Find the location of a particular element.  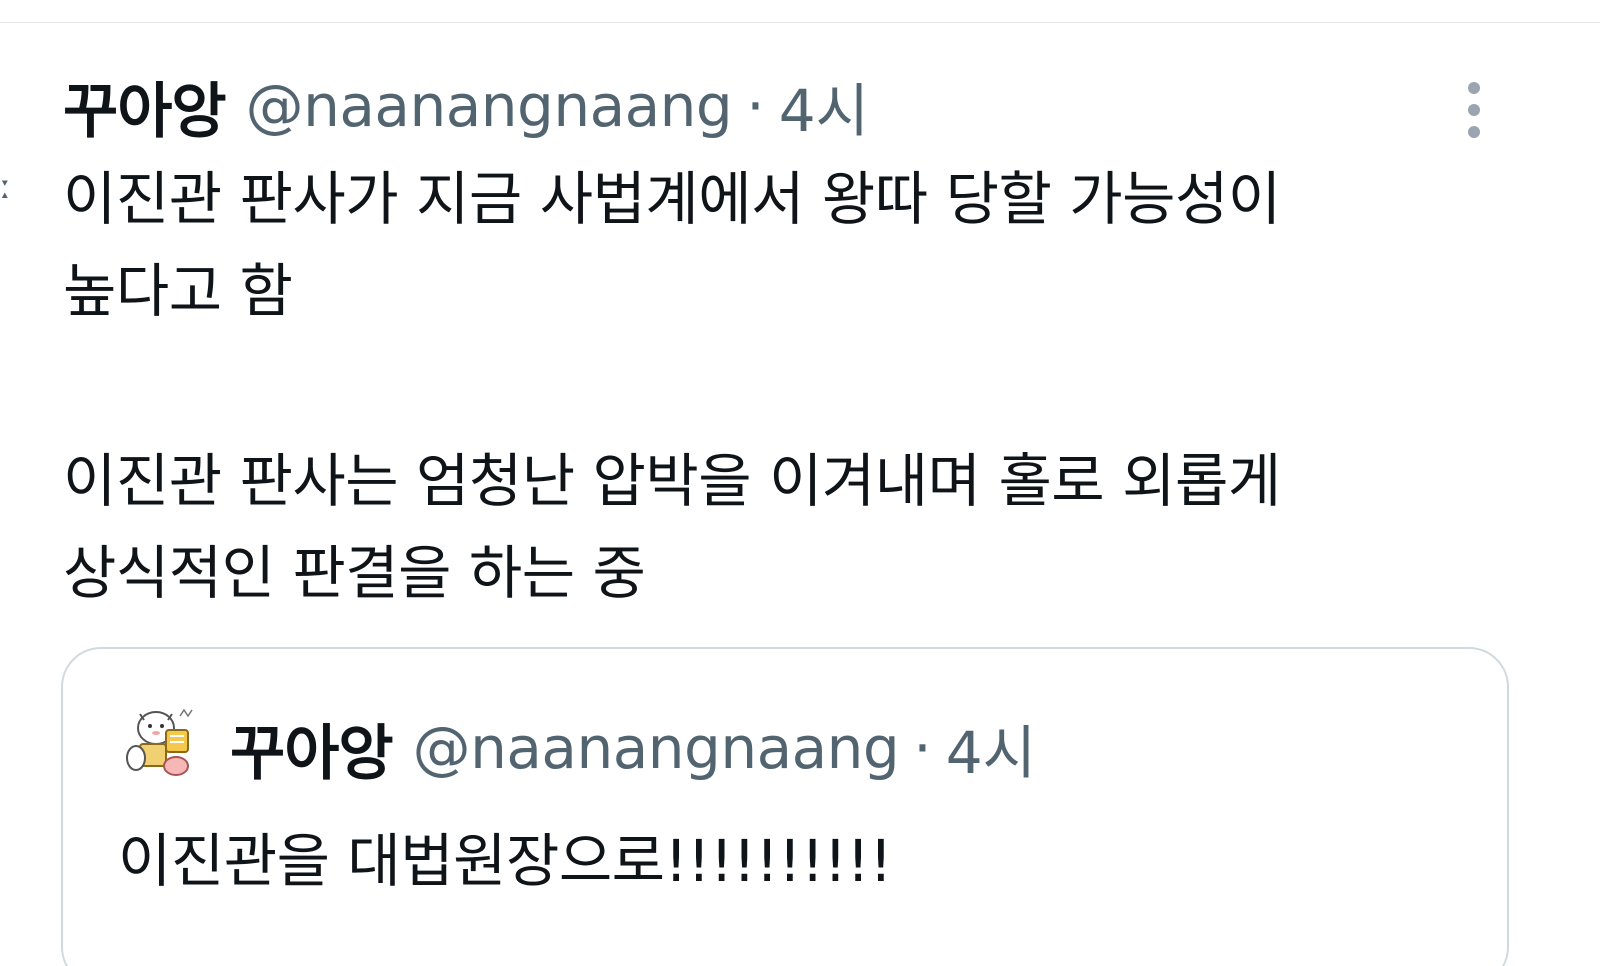

avatar is located at coordinates (164, 746).